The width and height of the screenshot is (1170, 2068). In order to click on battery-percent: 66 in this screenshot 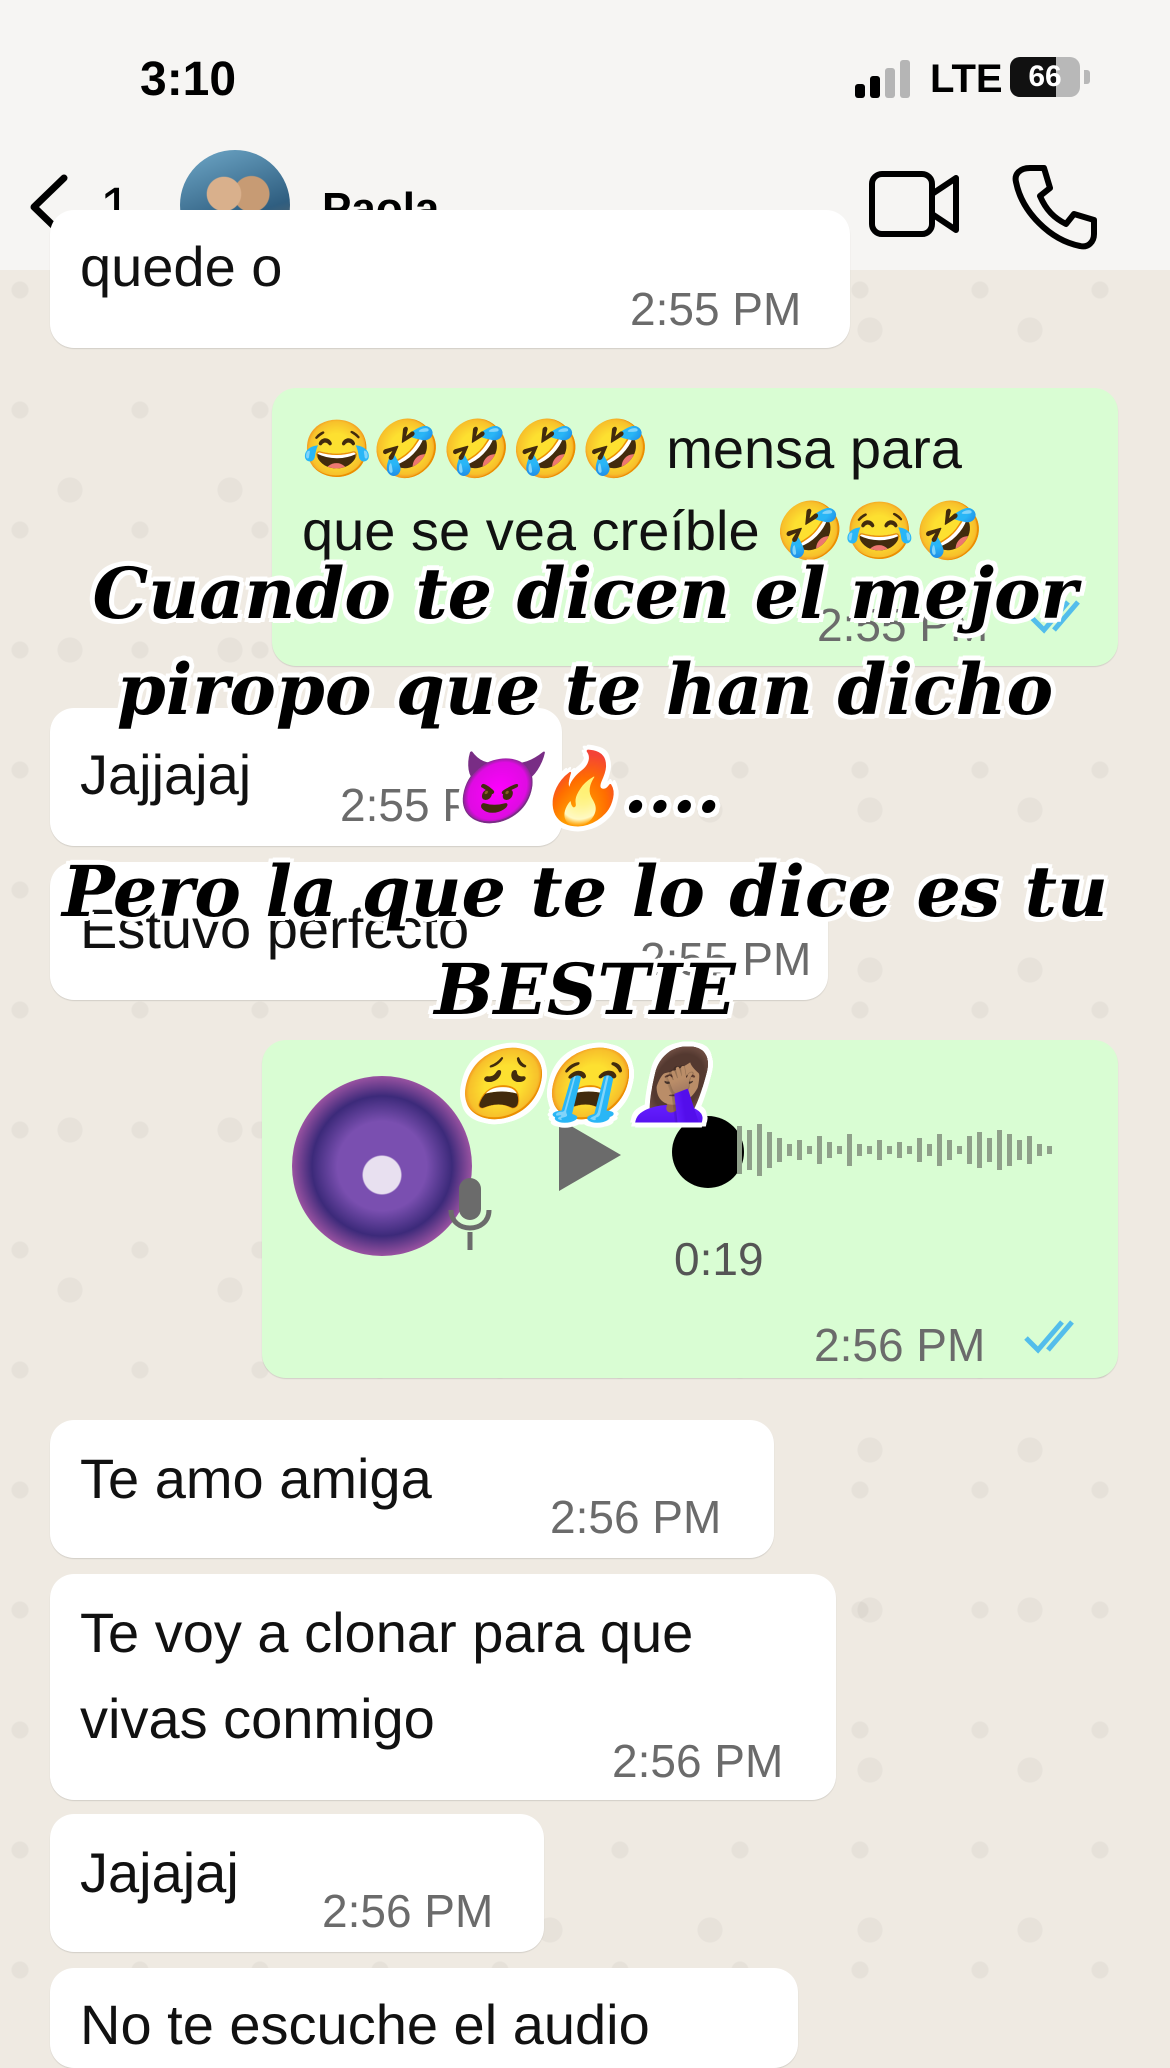, I will do `click(1045, 76)`.